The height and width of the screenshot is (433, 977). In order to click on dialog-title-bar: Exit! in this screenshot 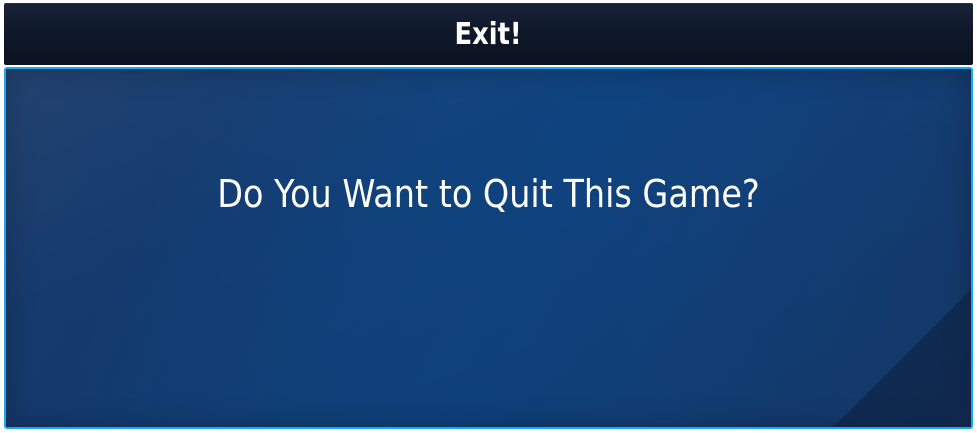, I will do `click(488, 34)`.